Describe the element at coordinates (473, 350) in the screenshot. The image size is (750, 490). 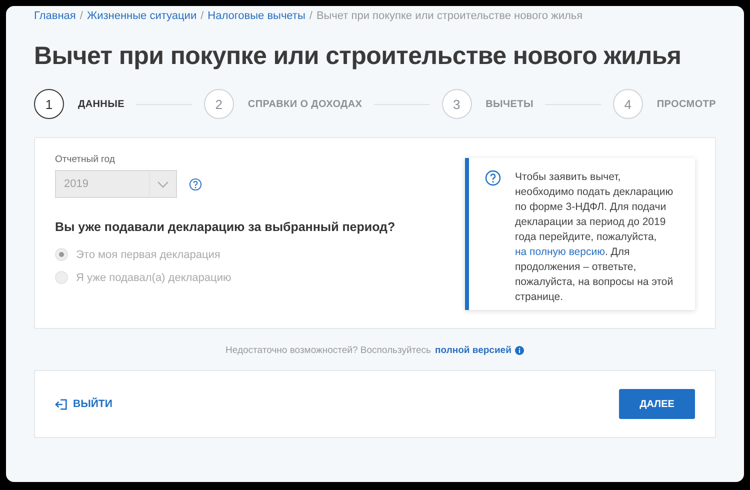
I see `full-version-link: полной версией` at that location.